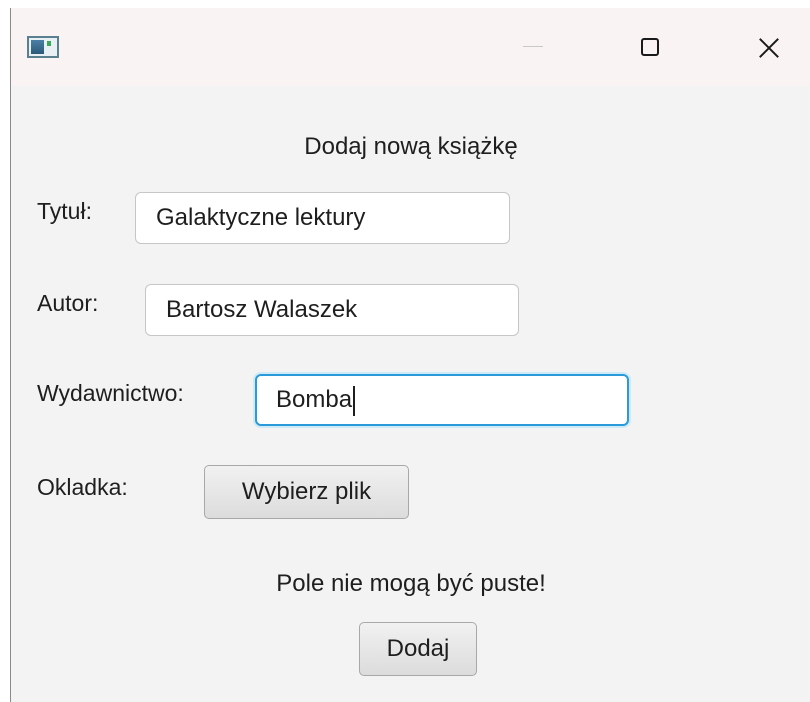 The image size is (810, 702). I want to click on author-label: Autor:, so click(68, 303).